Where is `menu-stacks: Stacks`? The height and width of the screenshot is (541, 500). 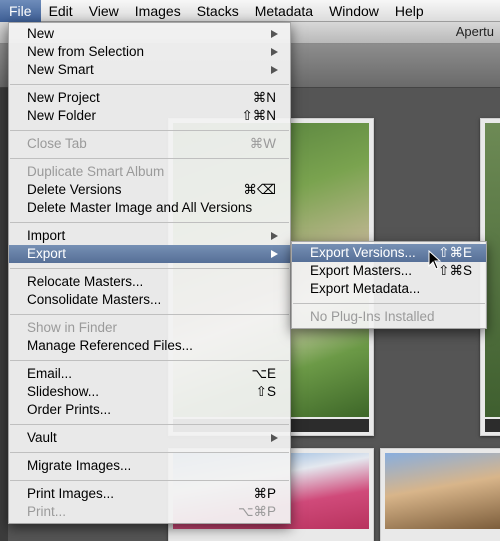 menu-stacks: Stacks is located at coordinates (218, 11).